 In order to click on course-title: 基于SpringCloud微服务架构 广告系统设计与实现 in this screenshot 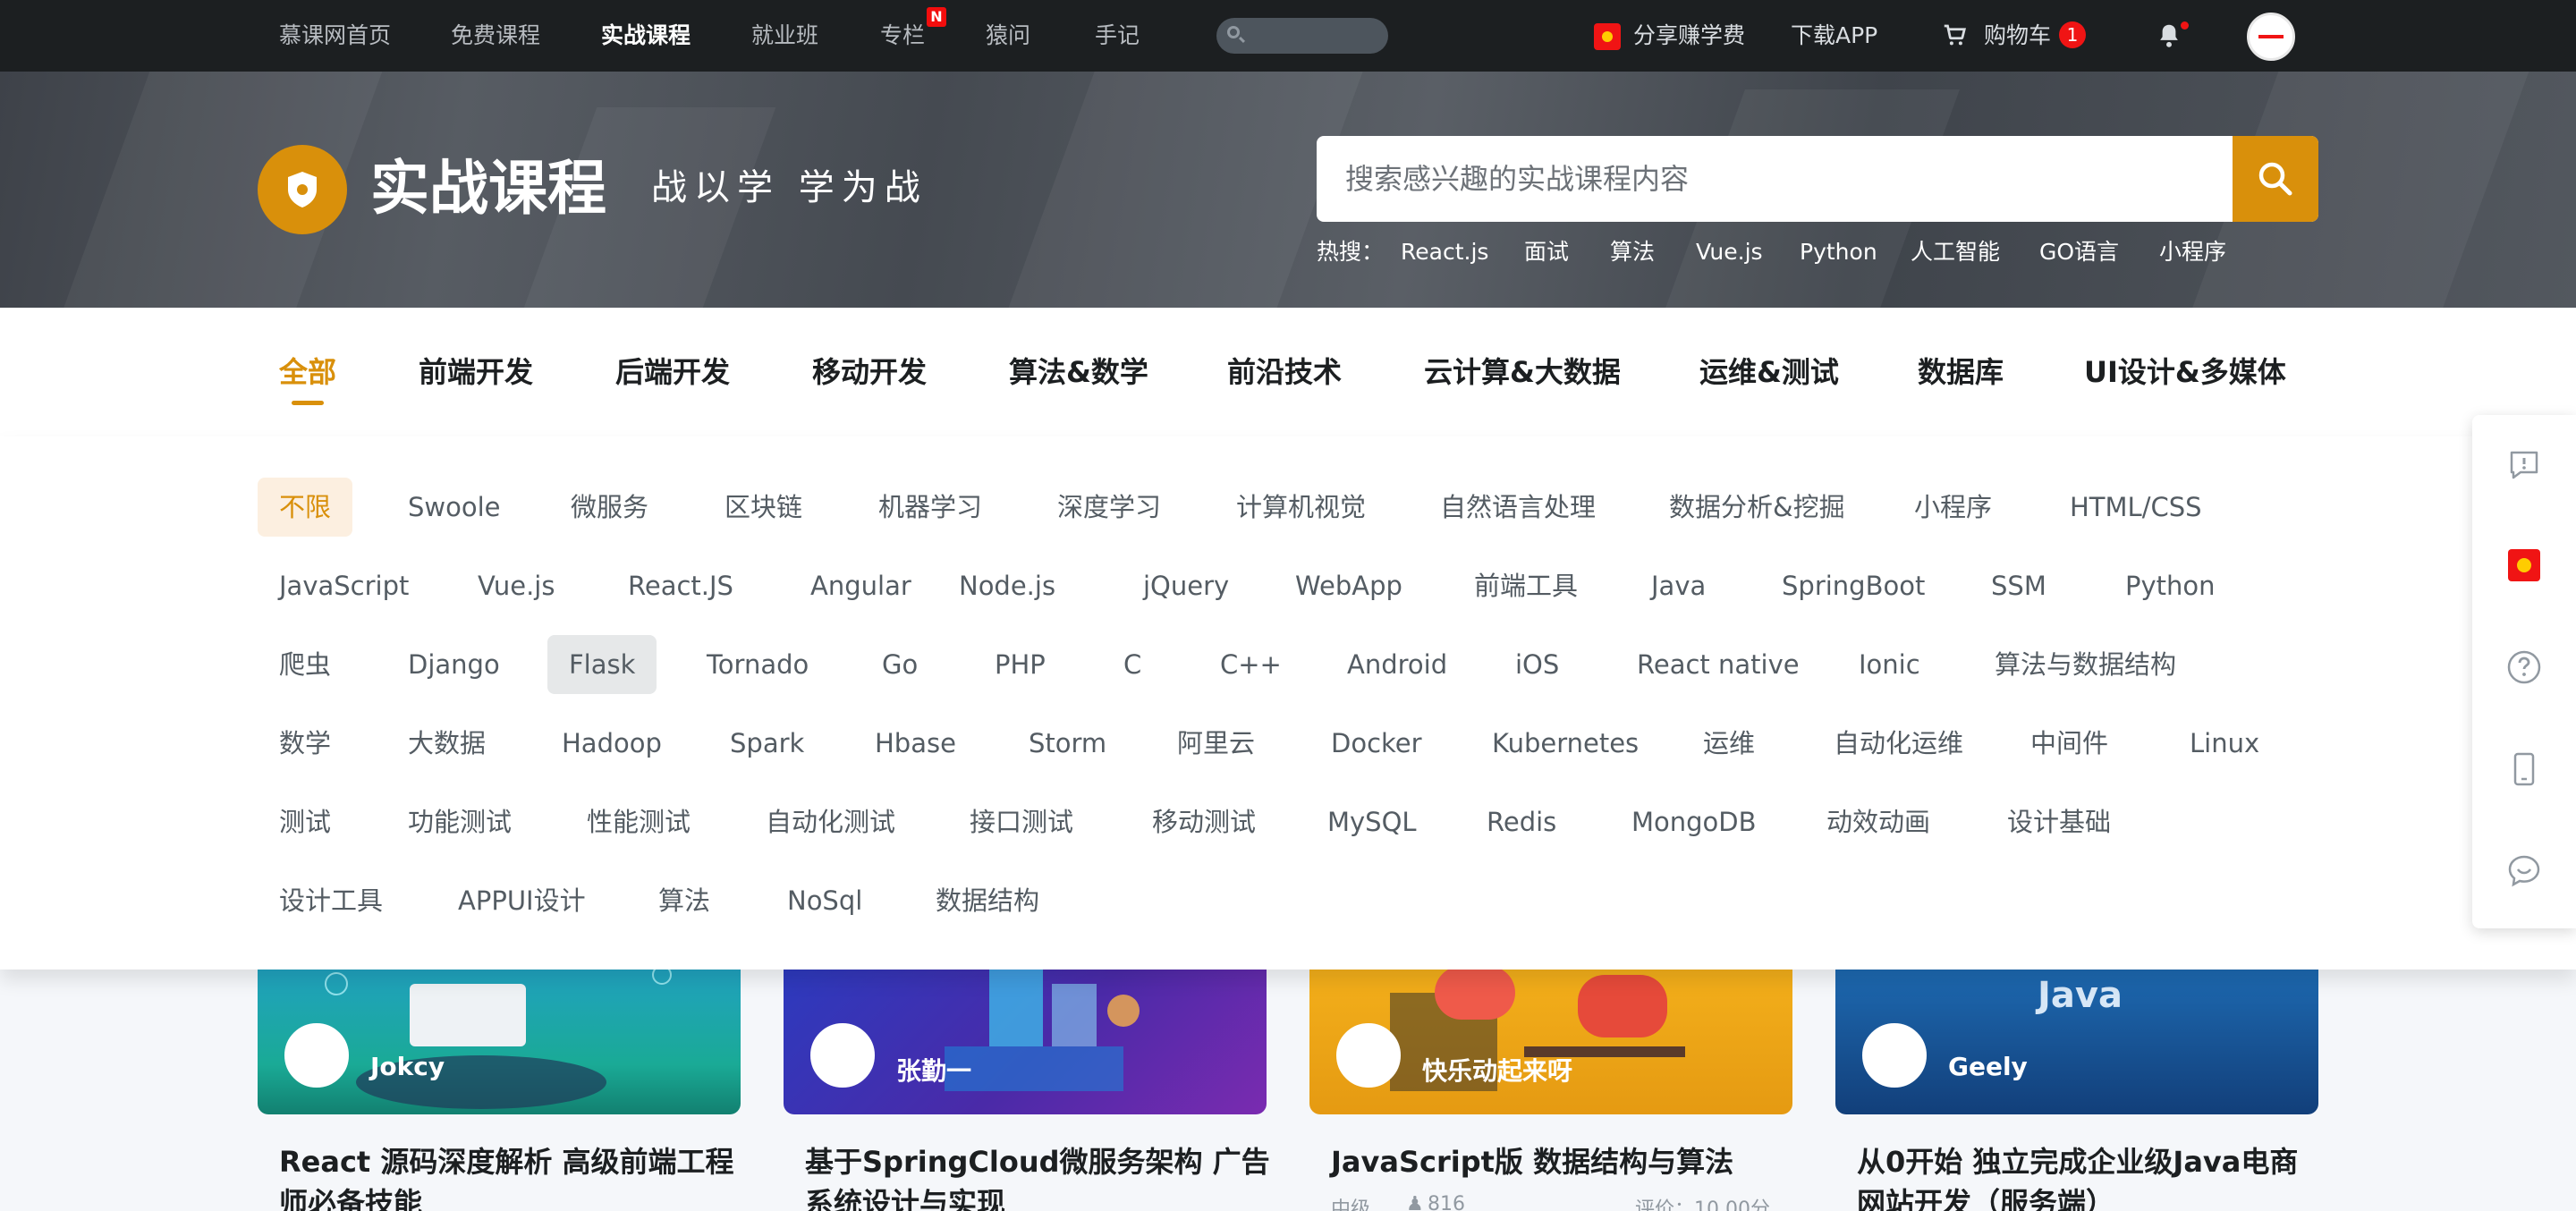, I will do `click(1037, 1176)`.